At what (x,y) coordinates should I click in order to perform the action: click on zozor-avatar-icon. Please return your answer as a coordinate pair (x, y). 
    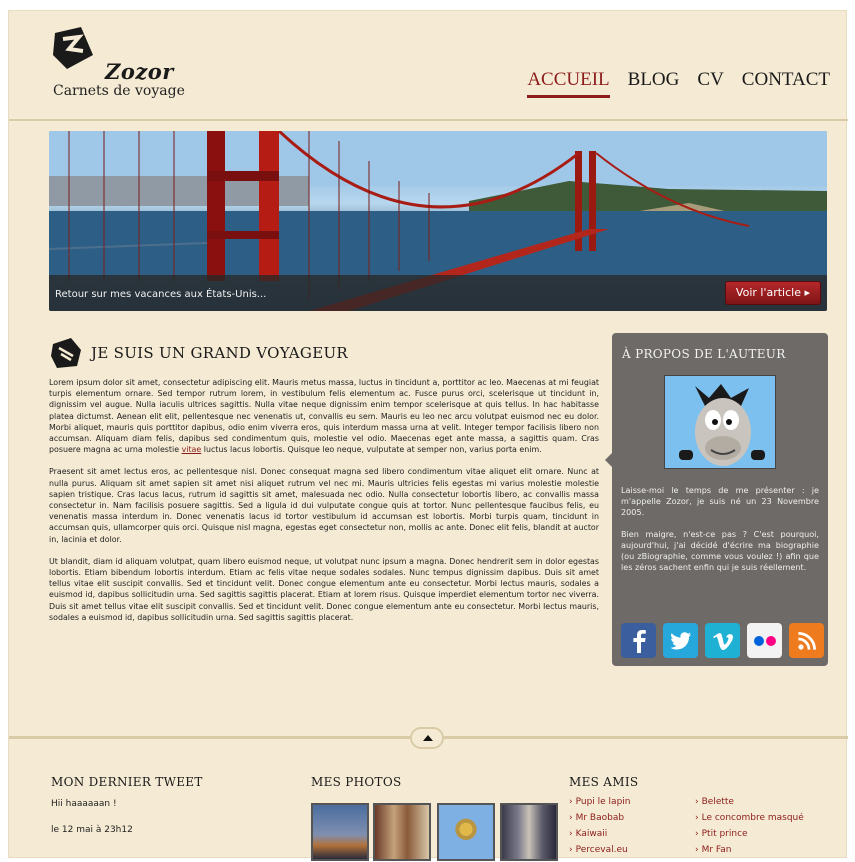
    Looking at the image, I should click on (722, 425).